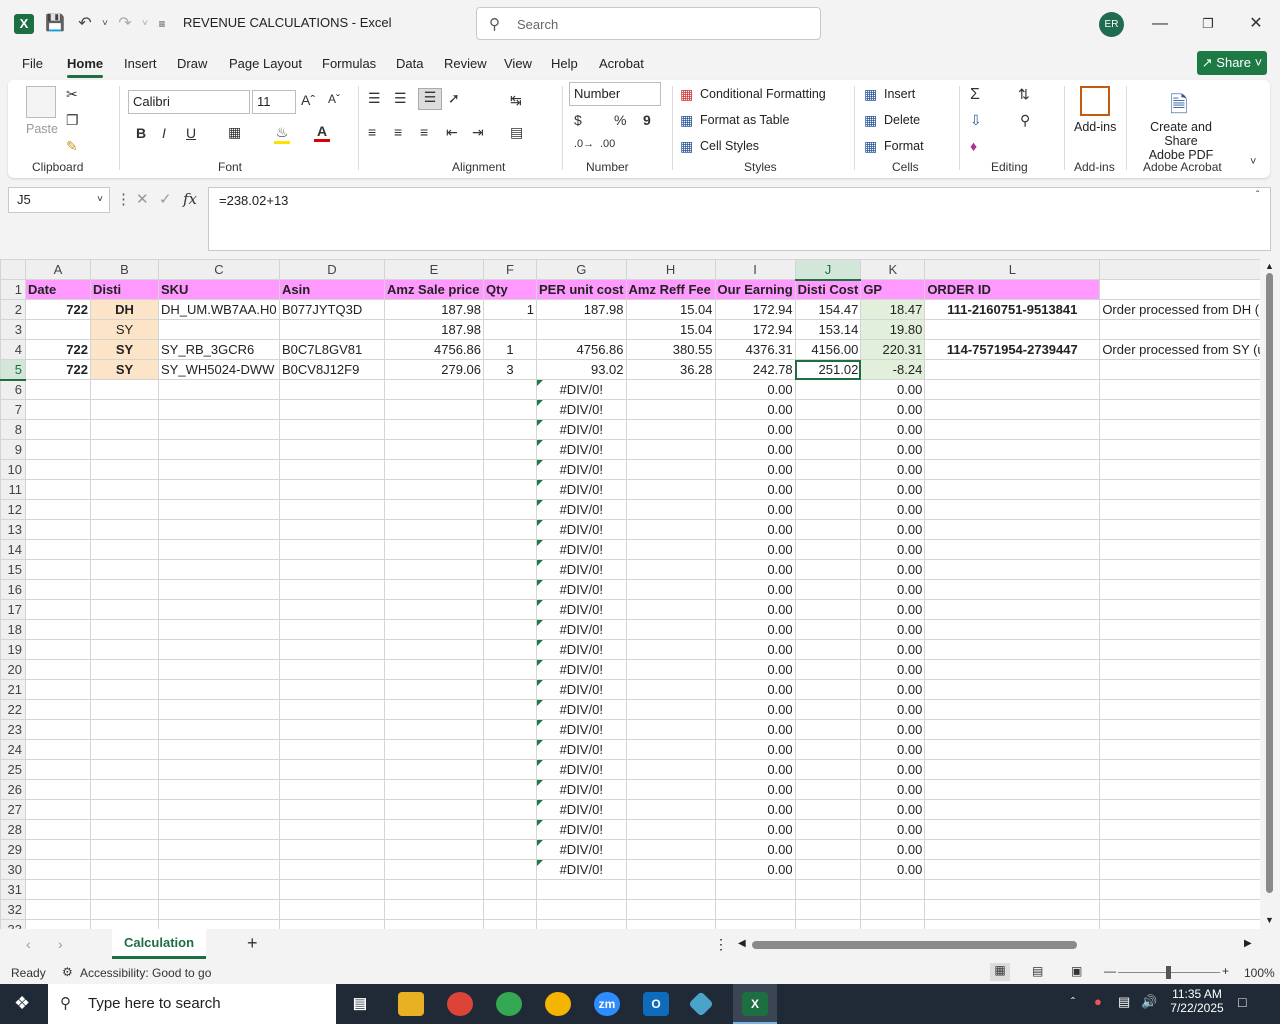 The height and width of the screenshot is (1024, 1280). Describe the element at coordinates (828, 349) in the screenshot. I see `cell-disti-cost: 4156.00` at that location.